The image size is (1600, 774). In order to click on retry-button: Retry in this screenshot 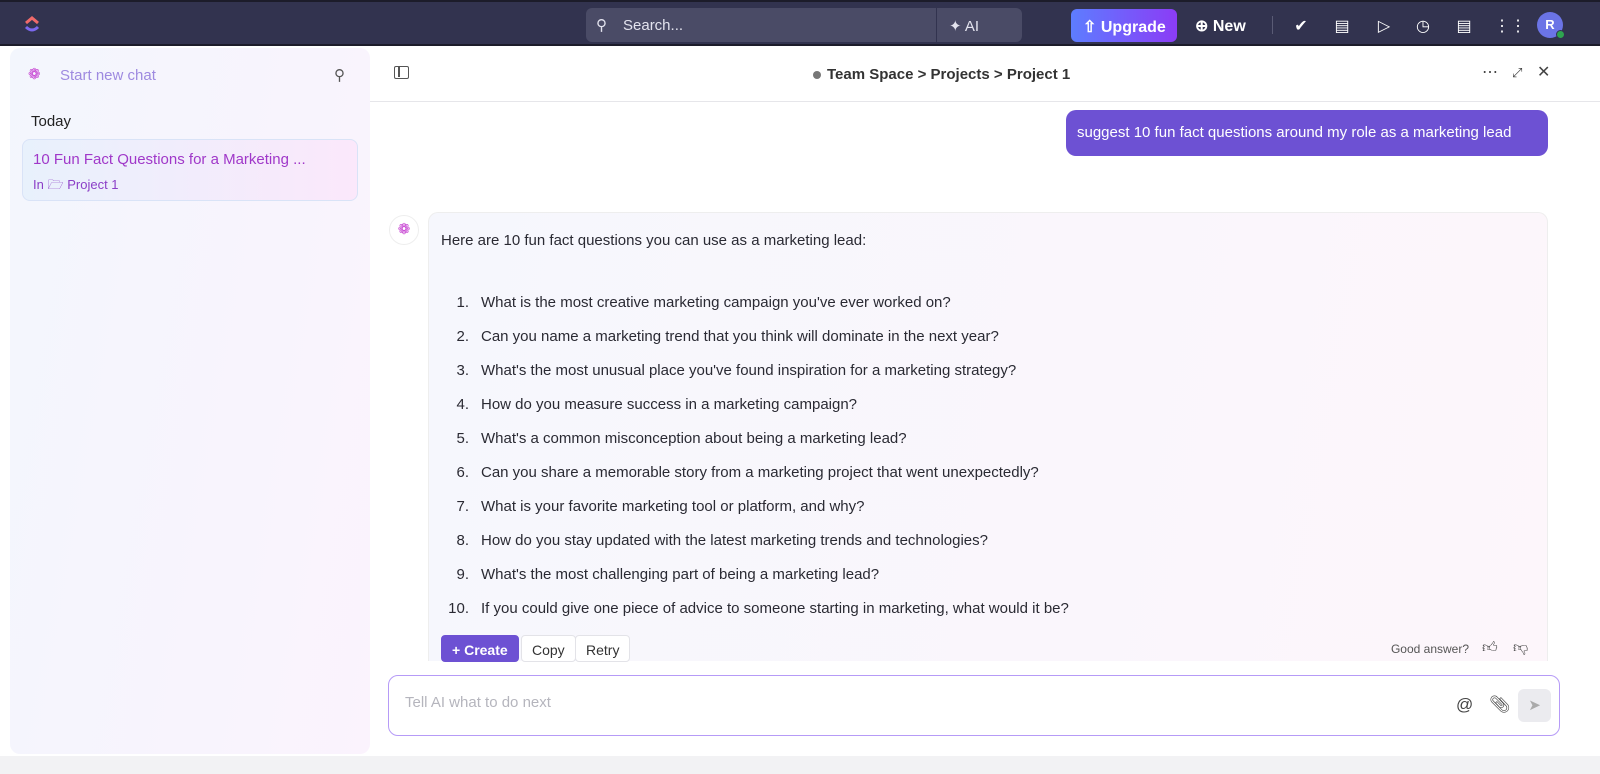, I will do `click(603, 648)`.